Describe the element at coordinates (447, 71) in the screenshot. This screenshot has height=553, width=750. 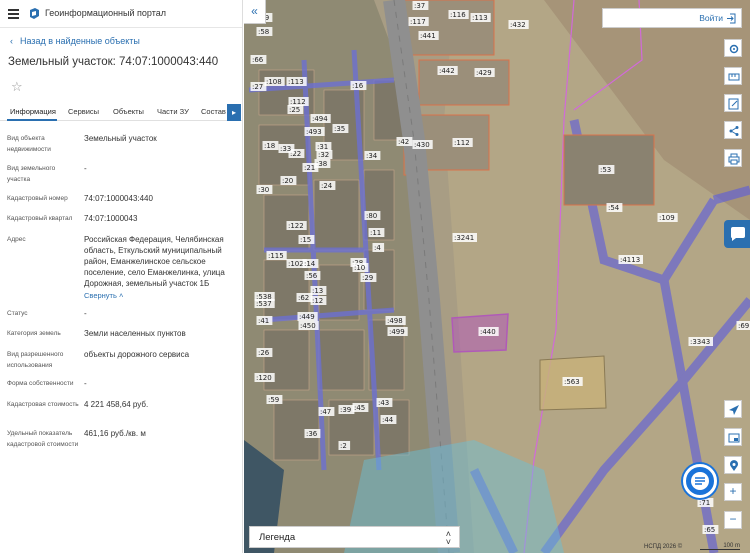
I see `parcel-label: :442` at that location.